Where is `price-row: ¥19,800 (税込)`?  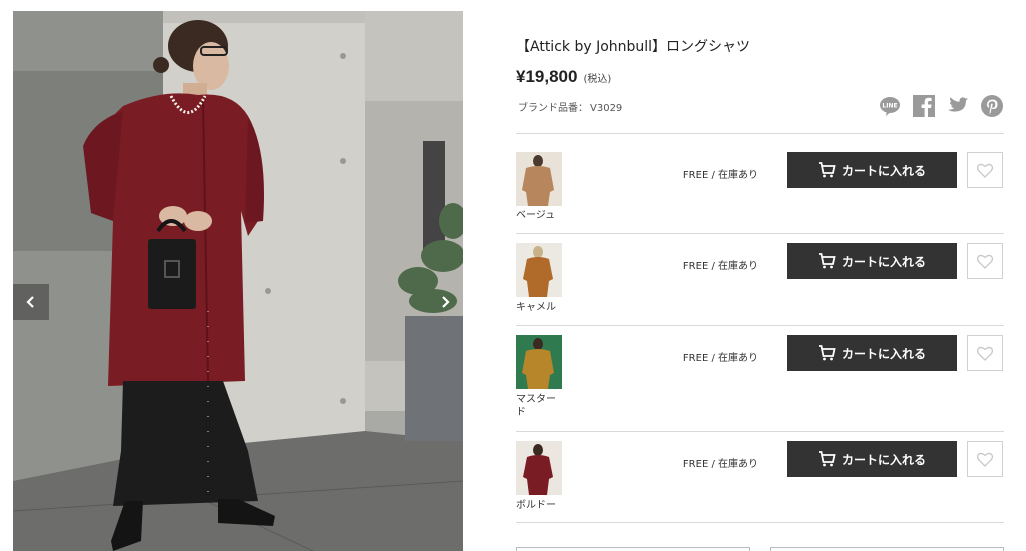
price-row: ¥19,800 (税込) is located at coordinates (563, 77).